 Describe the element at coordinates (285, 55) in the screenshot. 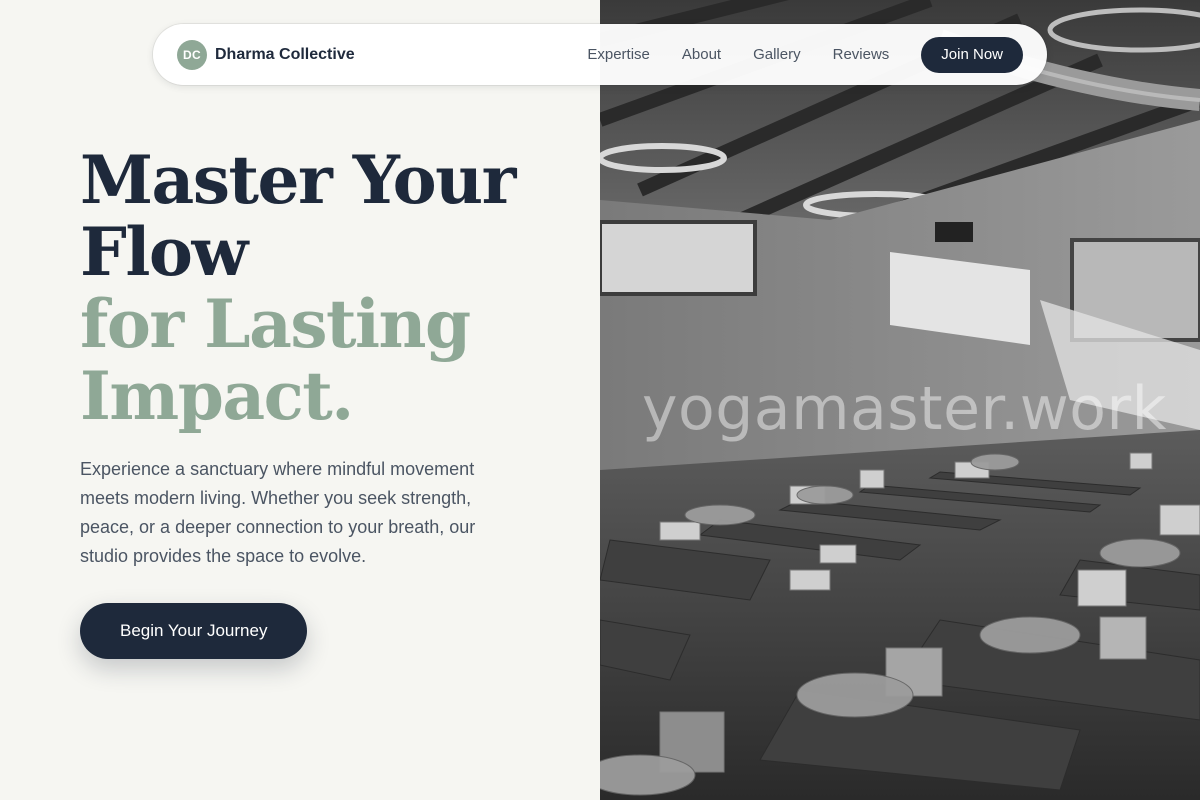

I see `brand-name: Dharma Collective` at that location.